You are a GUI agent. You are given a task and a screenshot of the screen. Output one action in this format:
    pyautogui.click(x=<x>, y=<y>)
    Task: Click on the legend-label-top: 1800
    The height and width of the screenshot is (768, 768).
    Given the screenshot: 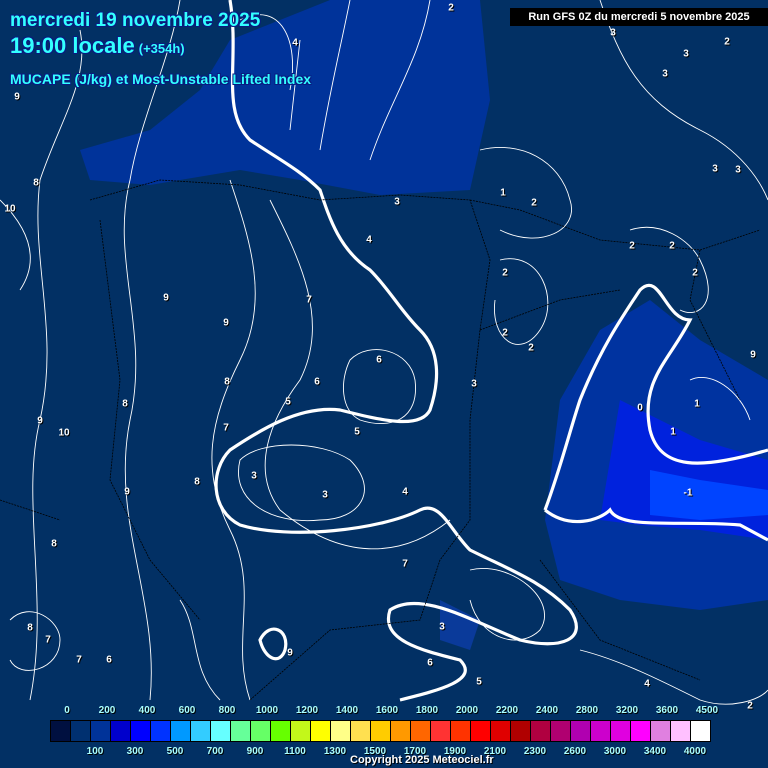 What is the action you would take?
    pyautogui.click(x=427, y=710)
    